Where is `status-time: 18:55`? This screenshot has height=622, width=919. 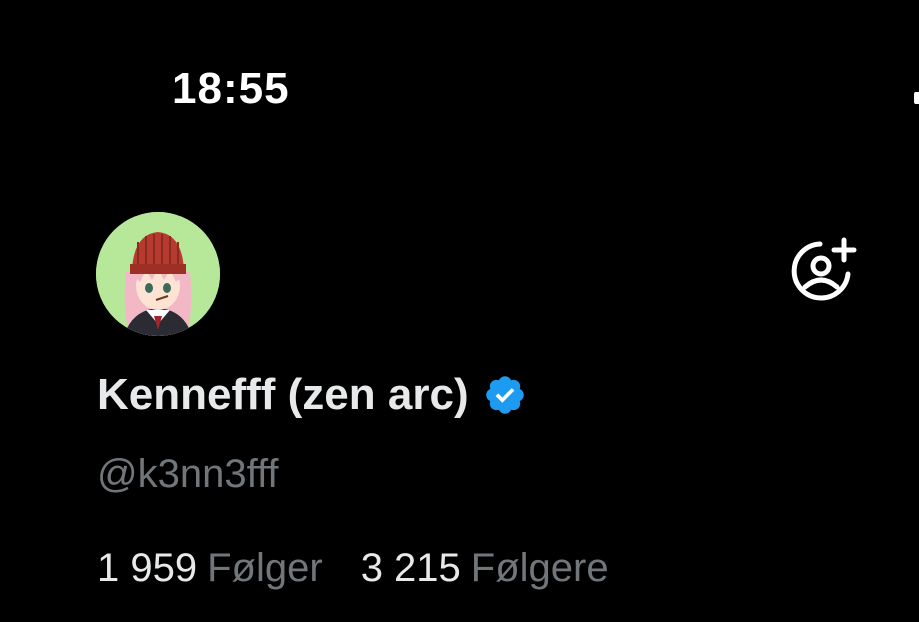
status-time: 18:55 is located at coordinates (231, 88).